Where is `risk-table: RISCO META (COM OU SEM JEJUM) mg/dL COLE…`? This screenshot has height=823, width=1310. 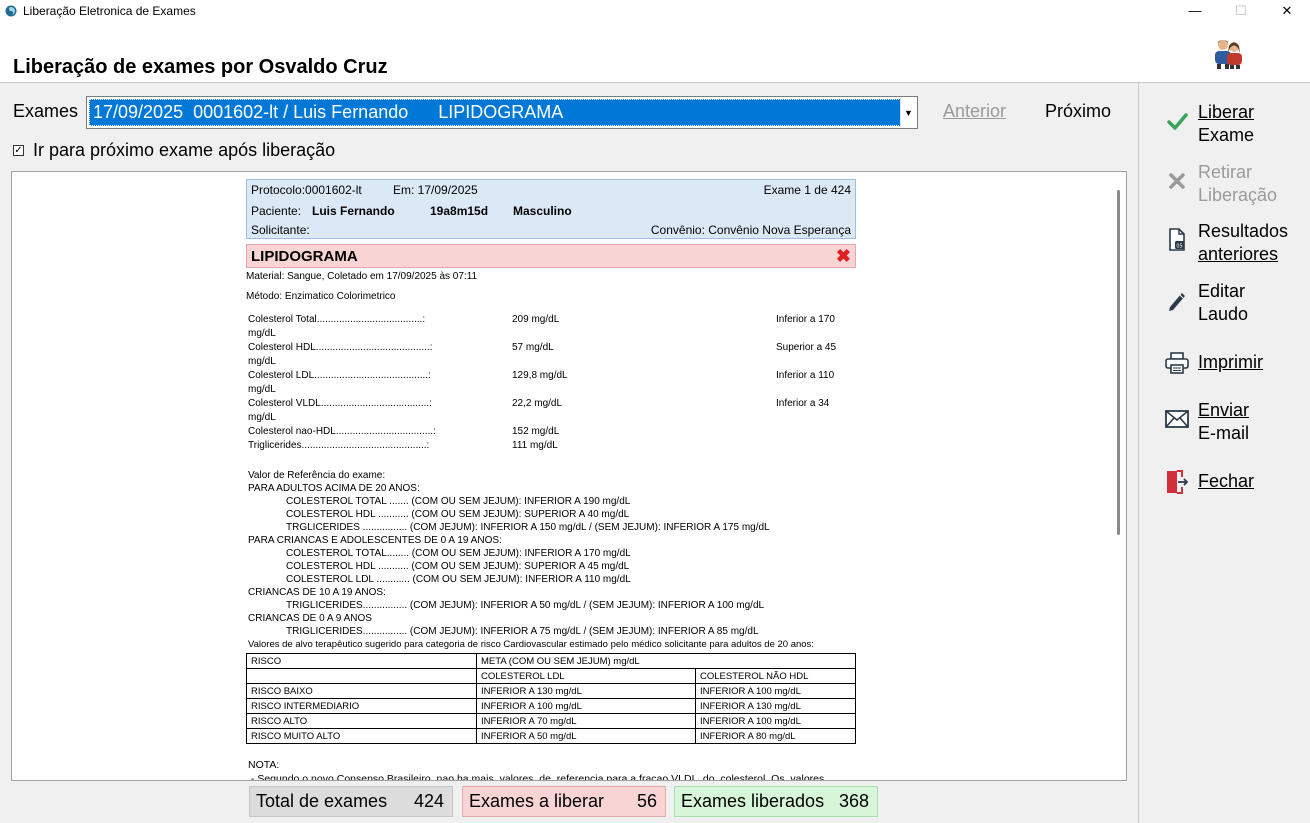
risk-table: RISCO META (COM OU SEM JEJUM) mg/dL COLE… is located at coordinates (551, 698).